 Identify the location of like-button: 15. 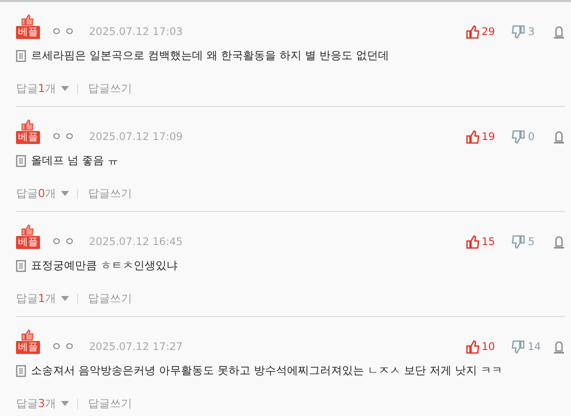
(479, 242).